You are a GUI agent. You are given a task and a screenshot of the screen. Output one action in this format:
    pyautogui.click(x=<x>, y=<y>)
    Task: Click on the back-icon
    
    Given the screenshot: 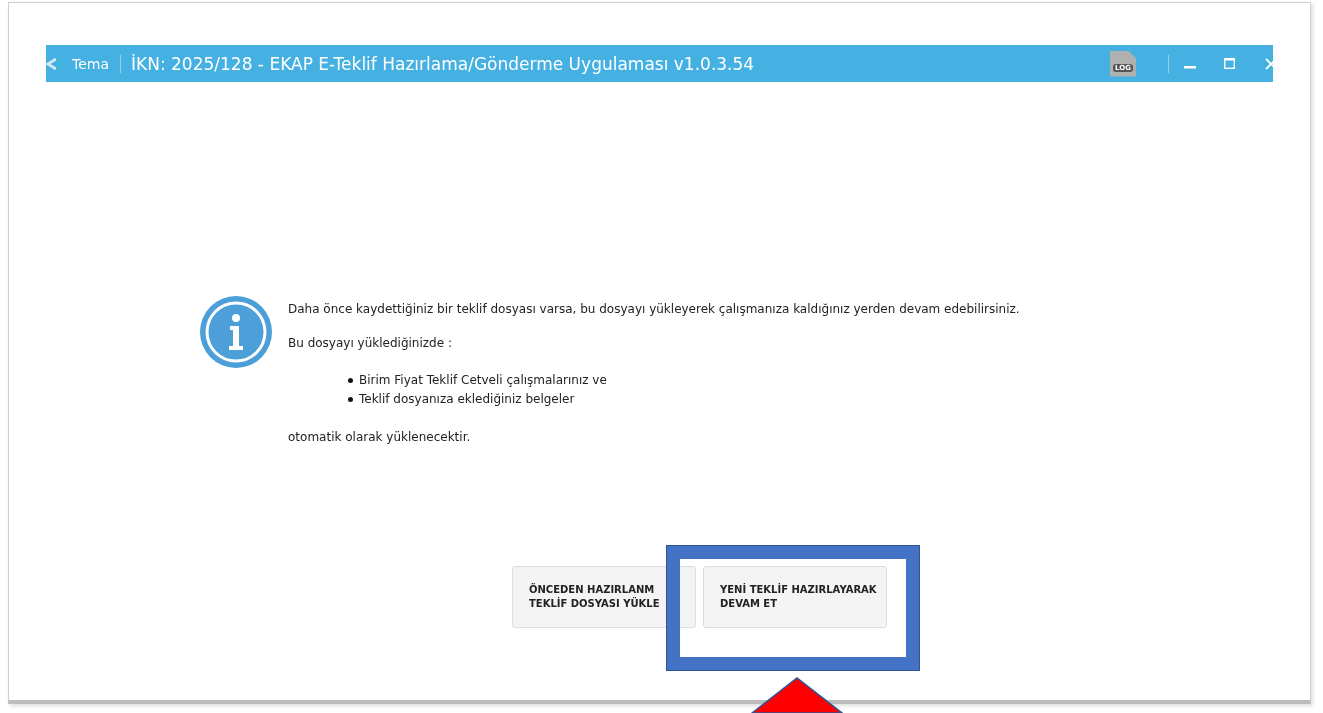 What is the action you would take?
    pyautogui.click(x=51, y=63)
    